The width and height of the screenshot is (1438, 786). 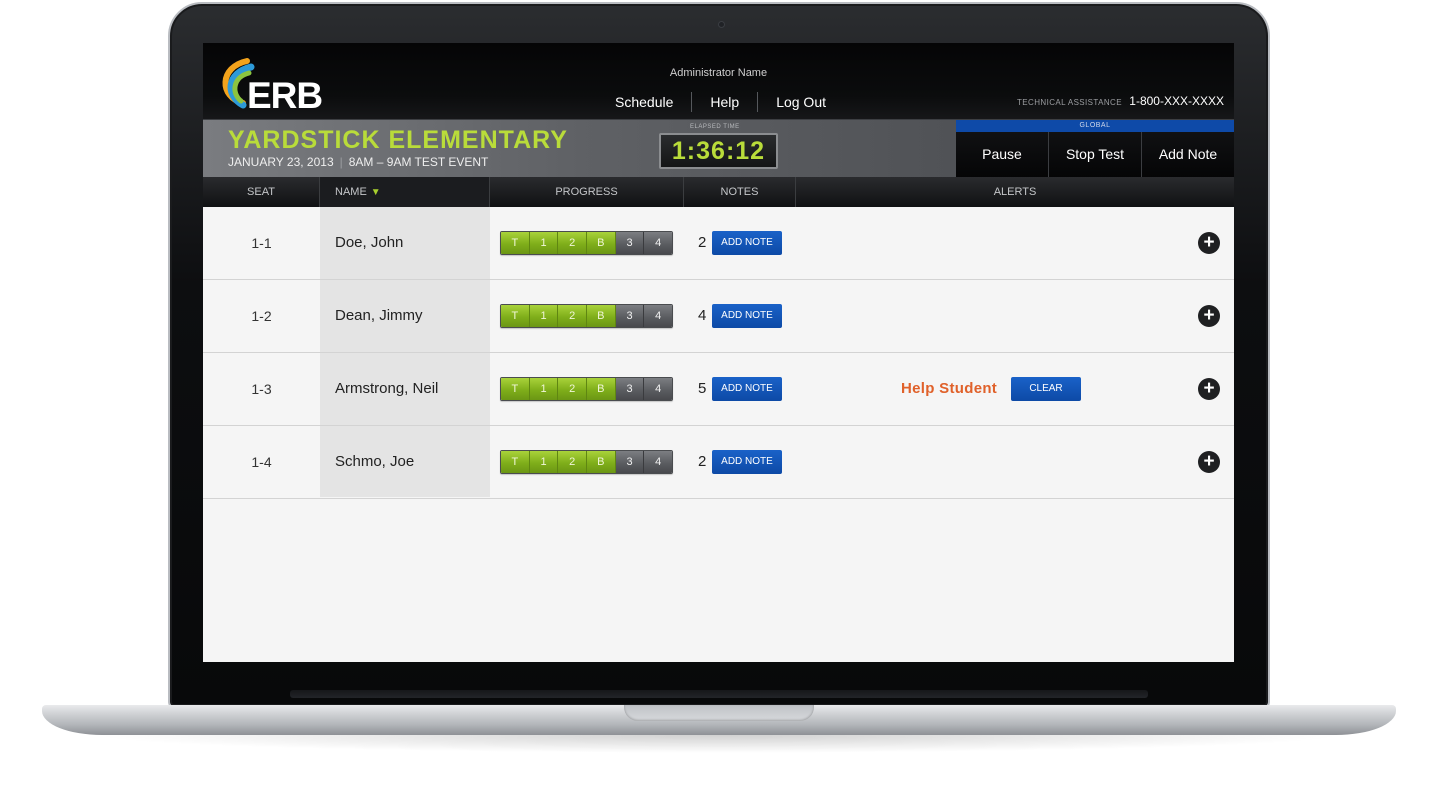 What do you see at coordinates (374, 462) in the screenshot?
I see `student-name: Schmo, Joe` at bounding box center [374, 462].